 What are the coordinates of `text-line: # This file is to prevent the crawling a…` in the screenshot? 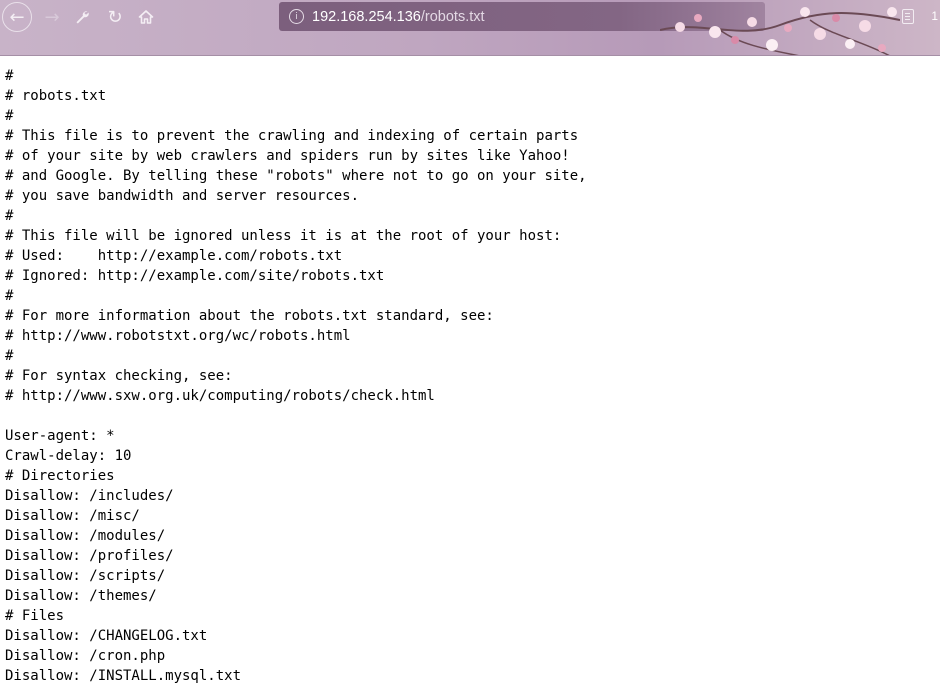 It's located at (292, 136).